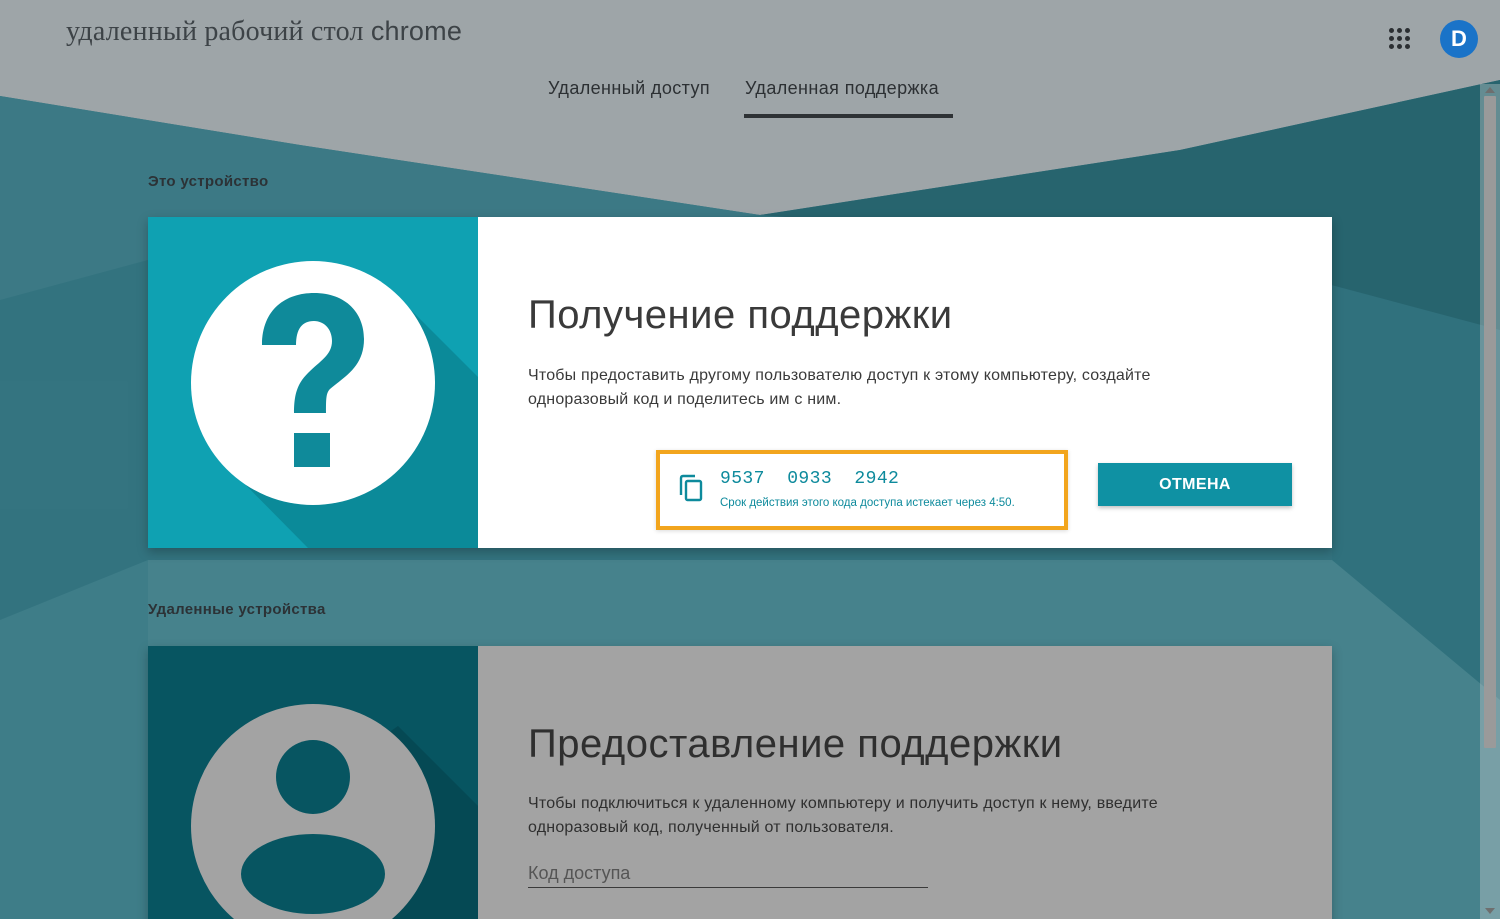  Describe the element at coordinates (416, 31) in the screenshot. I see `app-title-brand: chrome` at that location.